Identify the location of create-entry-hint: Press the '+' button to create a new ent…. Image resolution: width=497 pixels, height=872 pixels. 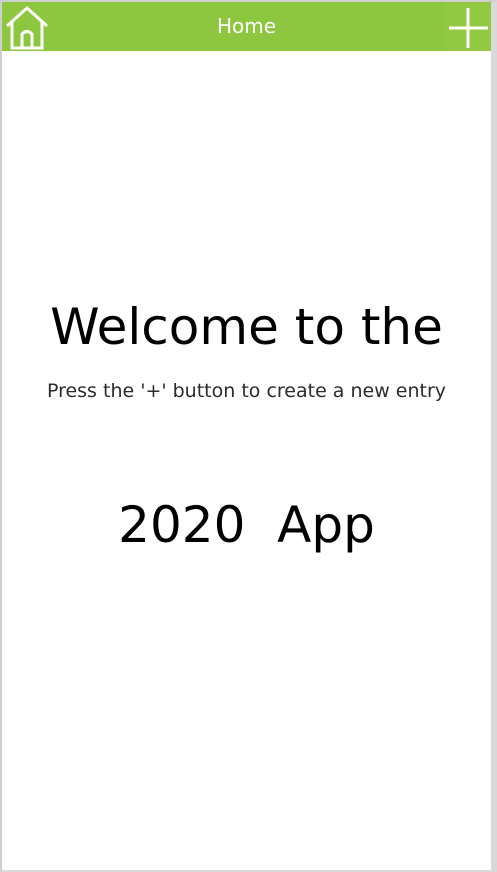
(246, 391).